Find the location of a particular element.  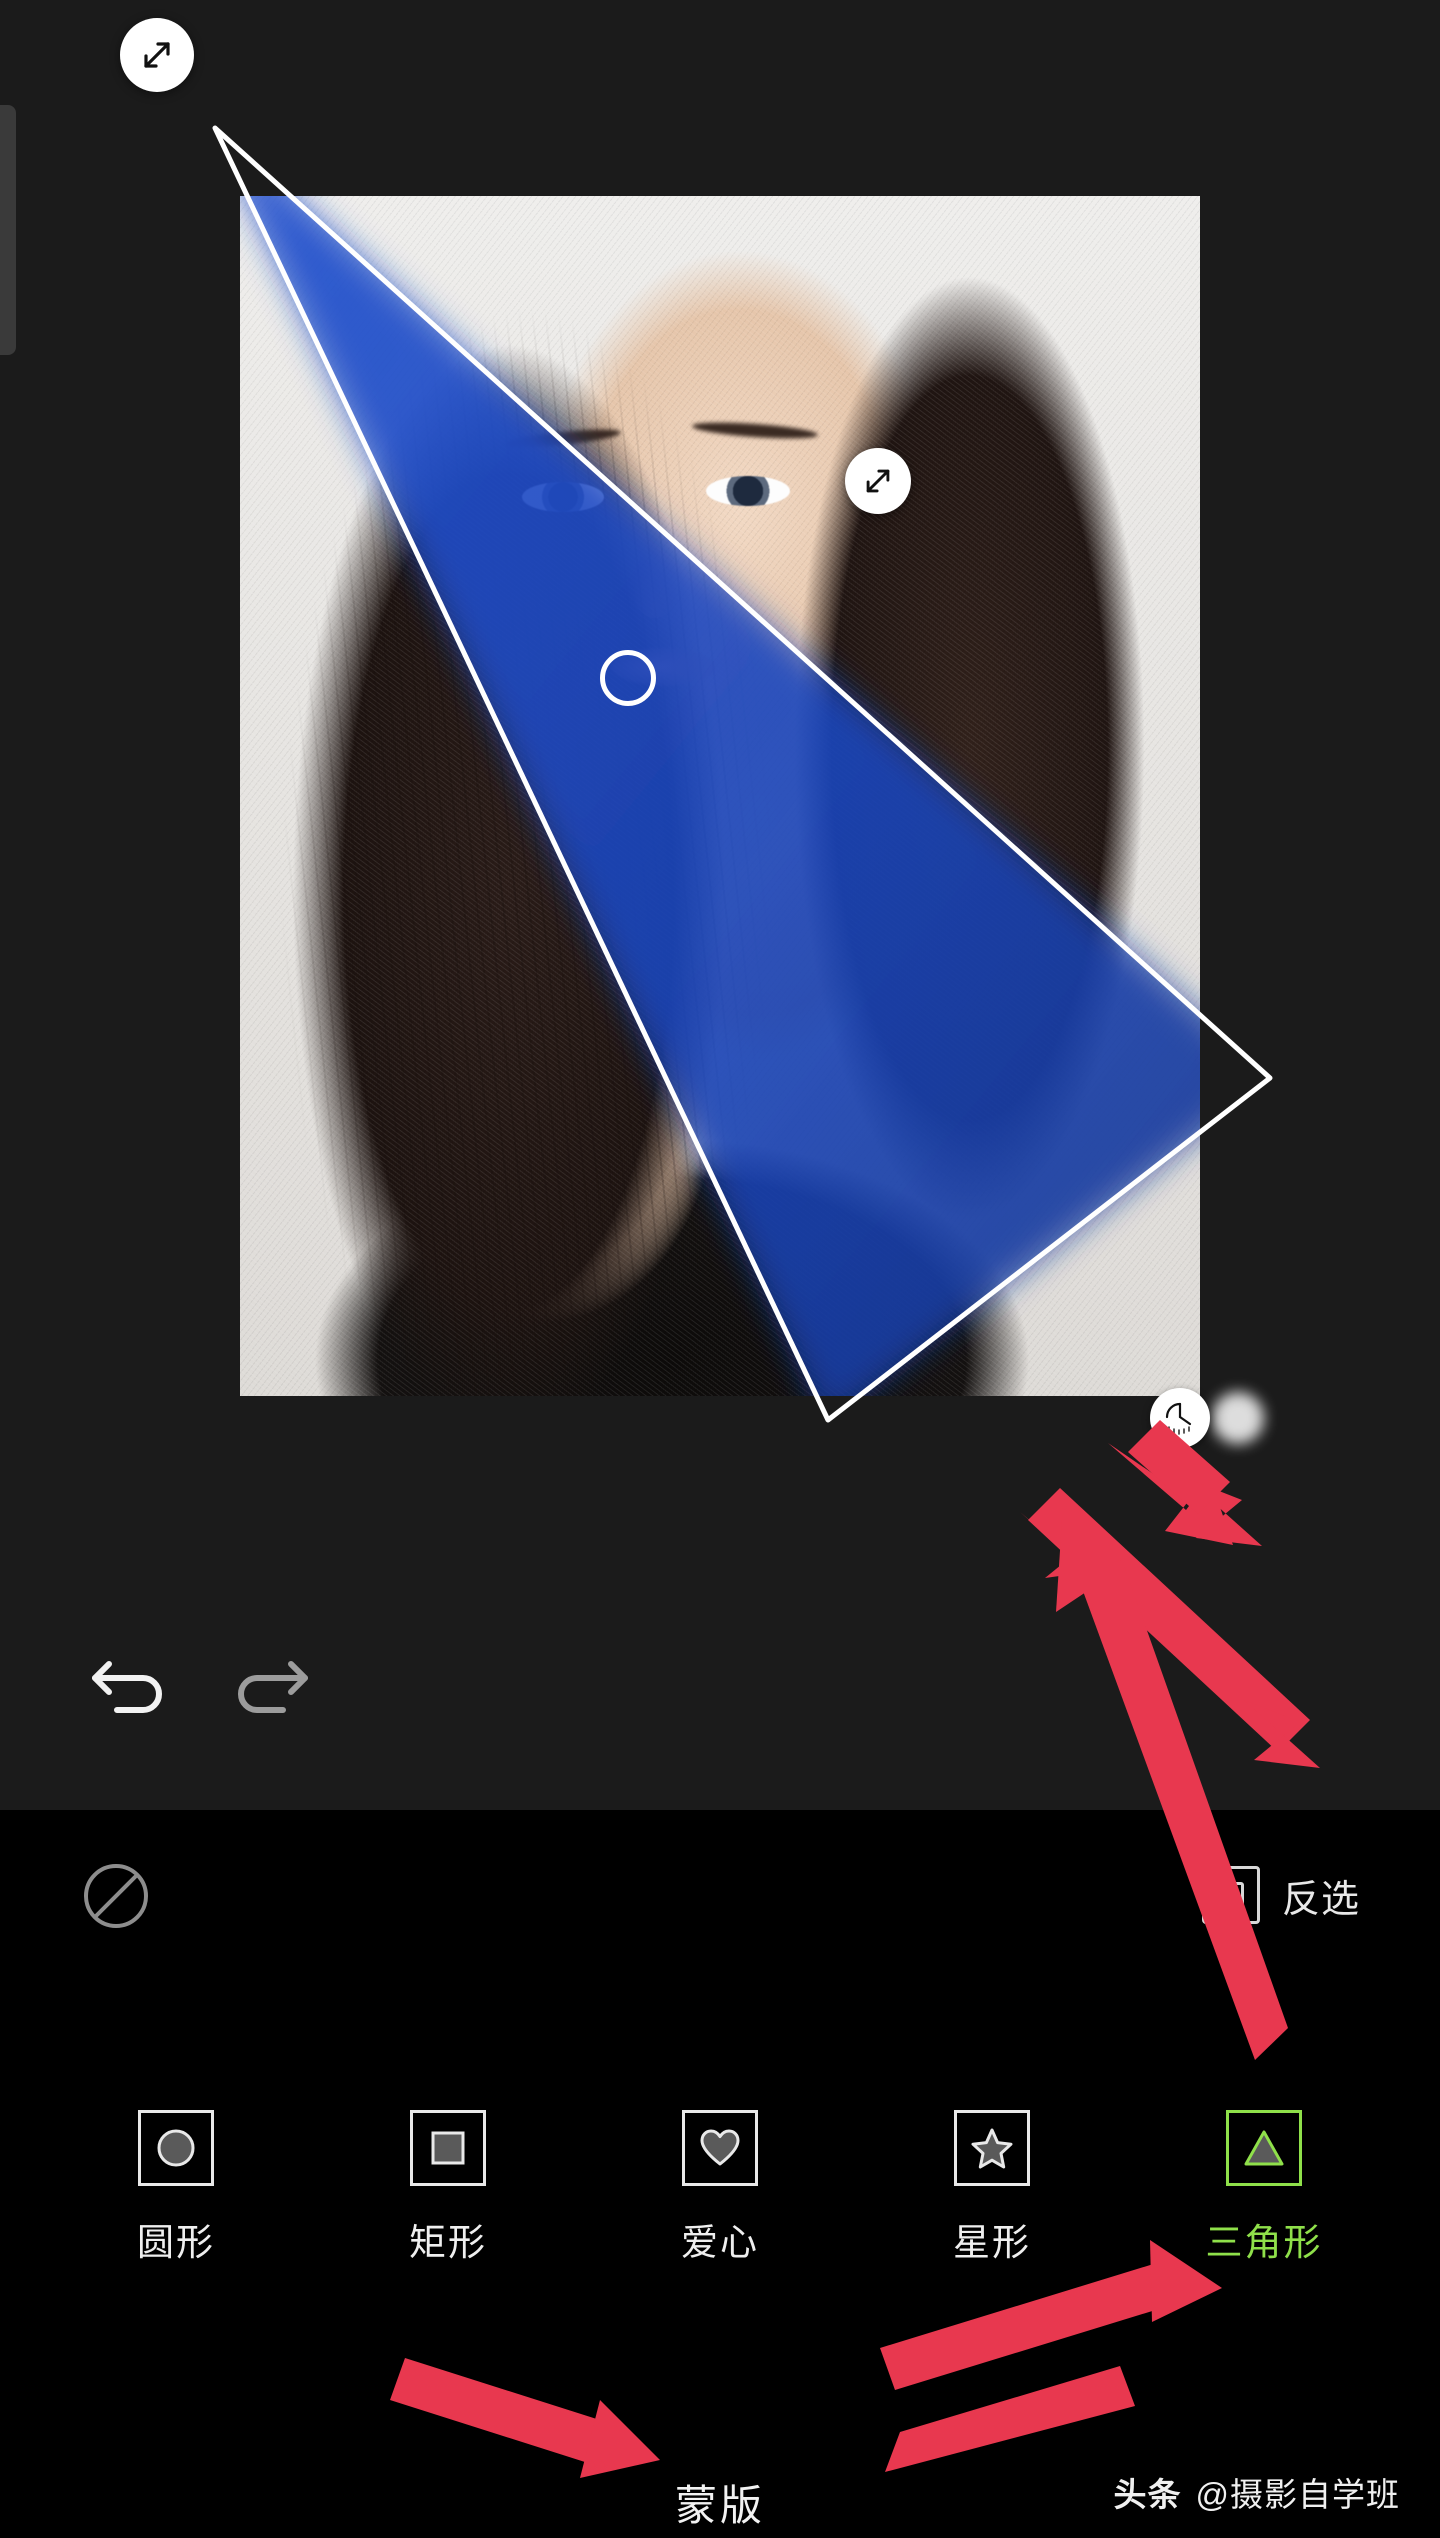

shape-label-circle: 圆形 is located at coordinates (176, 2242).